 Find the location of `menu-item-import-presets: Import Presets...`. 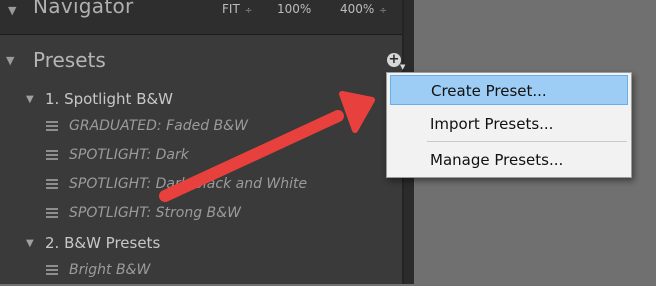

menu-item-import-presets: Import Presets... is located at coordinates (509, 124).